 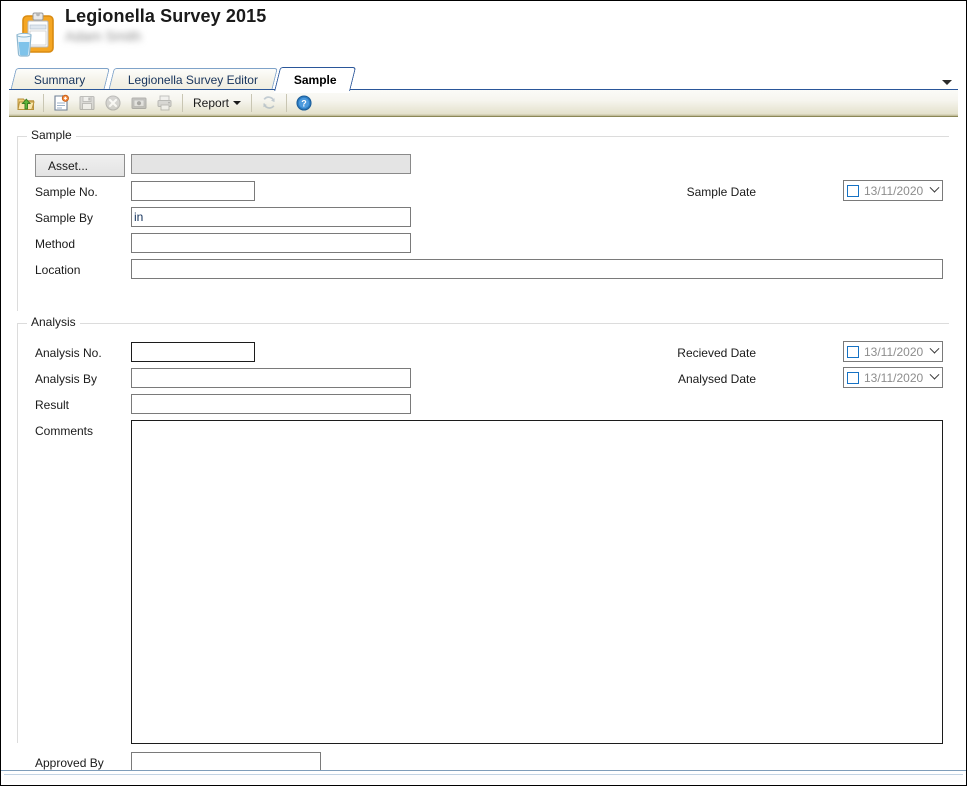 I want to click on status-bar, so click(x=483, y=777).